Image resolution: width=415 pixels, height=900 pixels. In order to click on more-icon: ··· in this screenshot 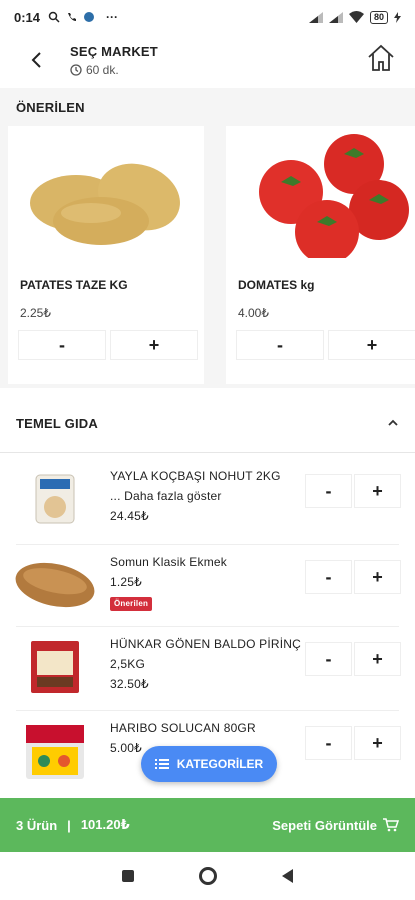, I will do `click(112, 17)`.